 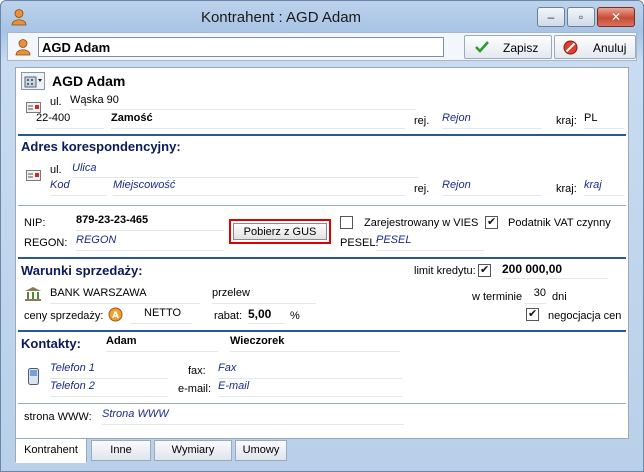 What do you see at coordinates (231, 293) in the screenshot?
I see `payment-method-value: przelew` at bounding box center [231, 293].